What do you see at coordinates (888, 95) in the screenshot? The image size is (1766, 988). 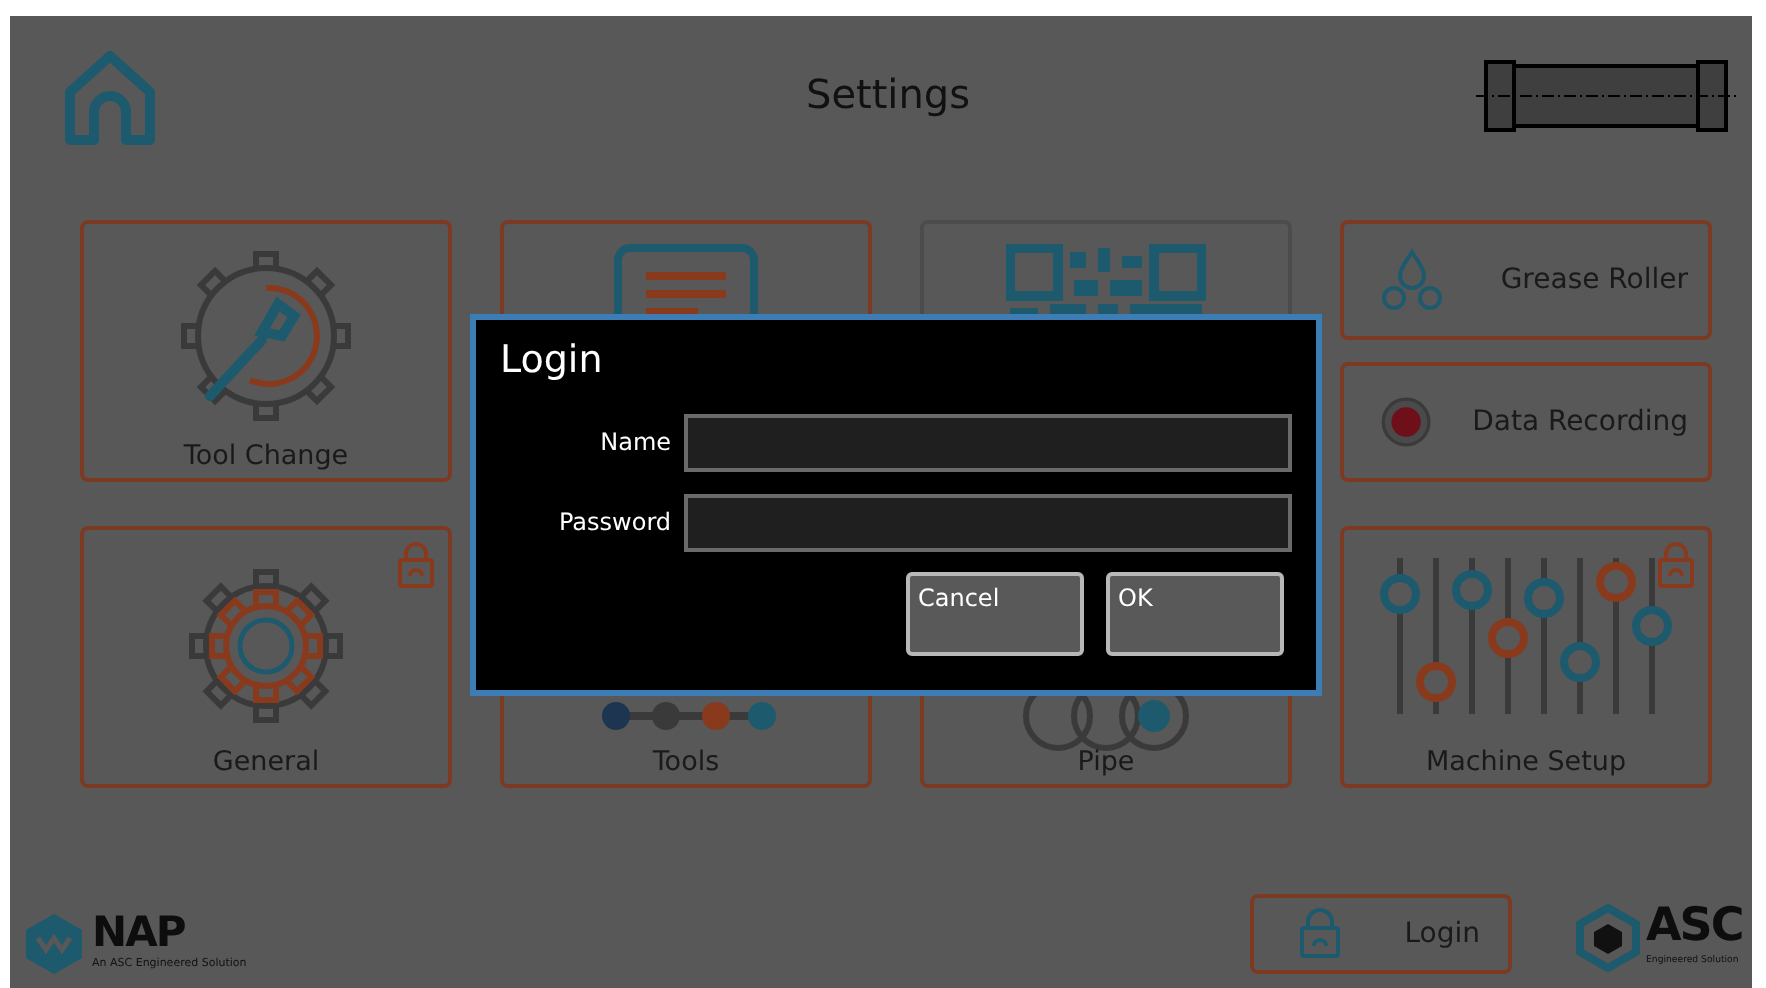 I see `page-title: Settings` at bounding box center [888, 95].